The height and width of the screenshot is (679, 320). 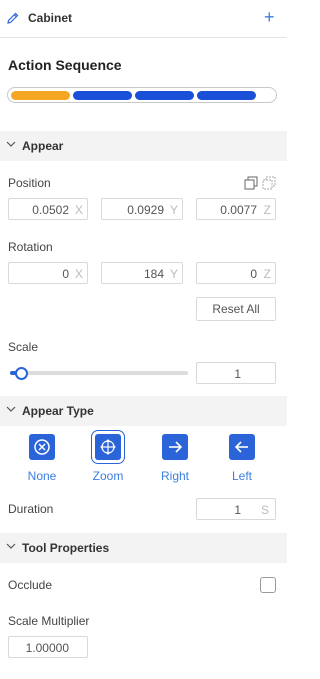 I want to click on rotation-z-input: 0 Z, so click(x=236, y=273).